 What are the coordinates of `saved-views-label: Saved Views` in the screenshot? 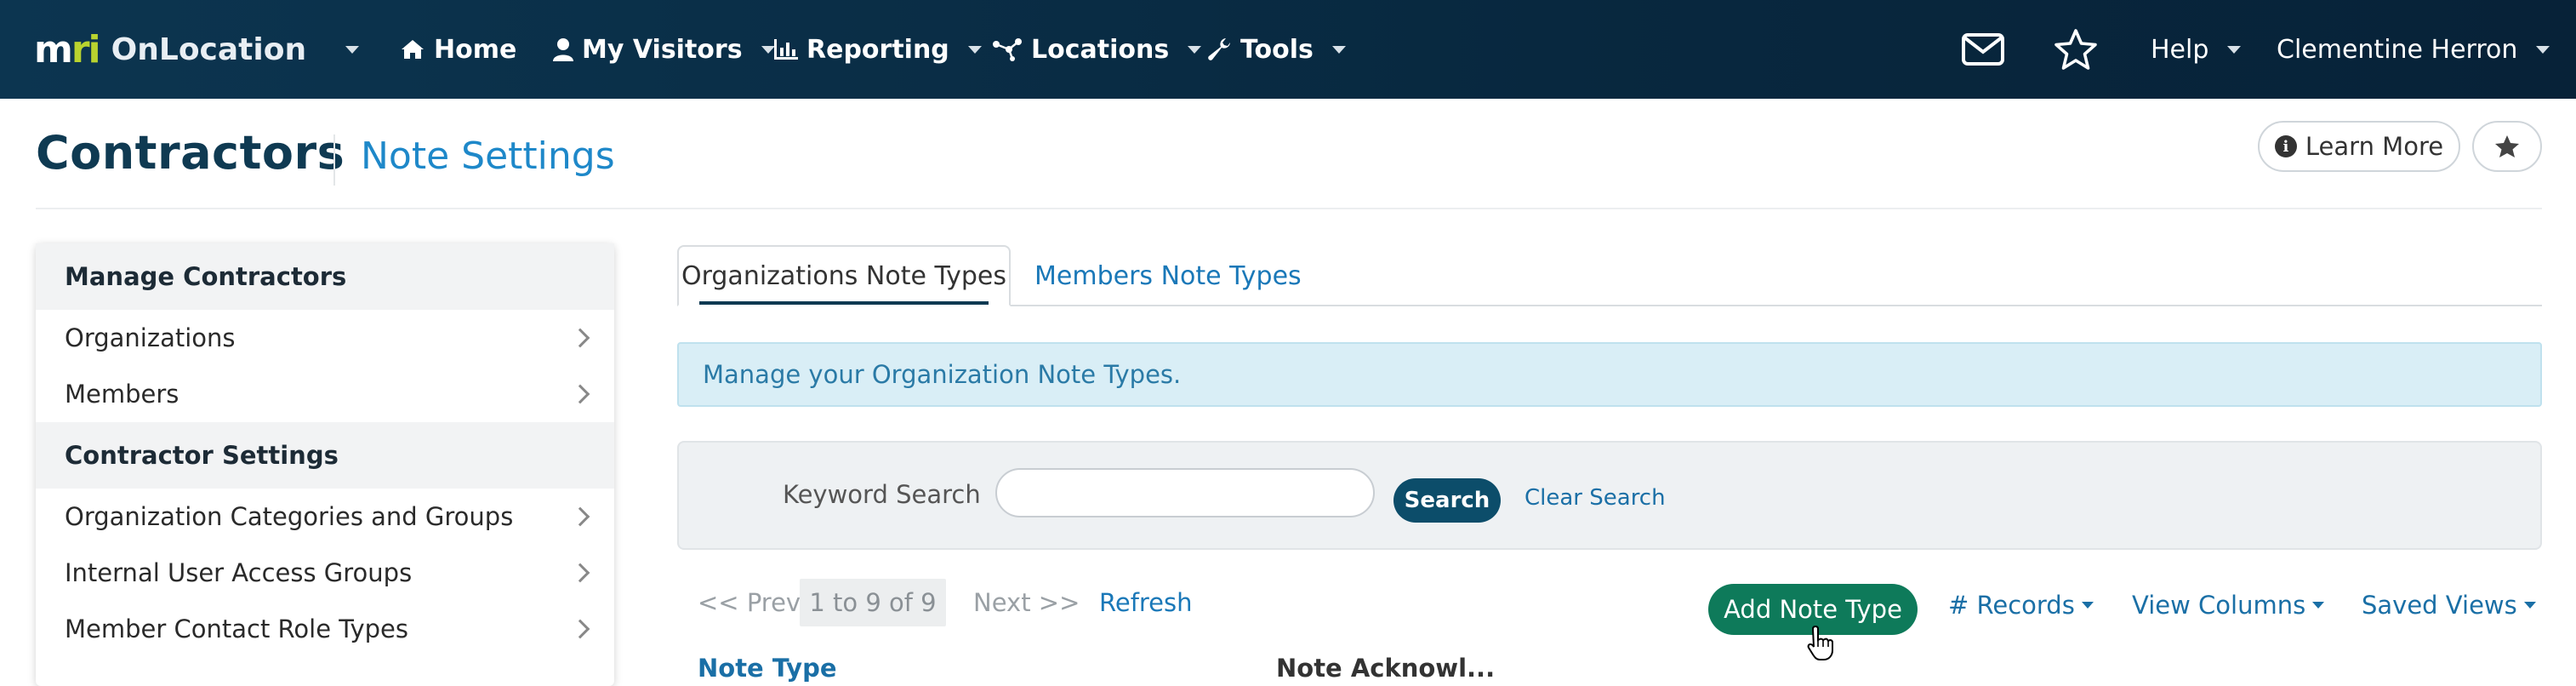 It's located at (2439, 605).